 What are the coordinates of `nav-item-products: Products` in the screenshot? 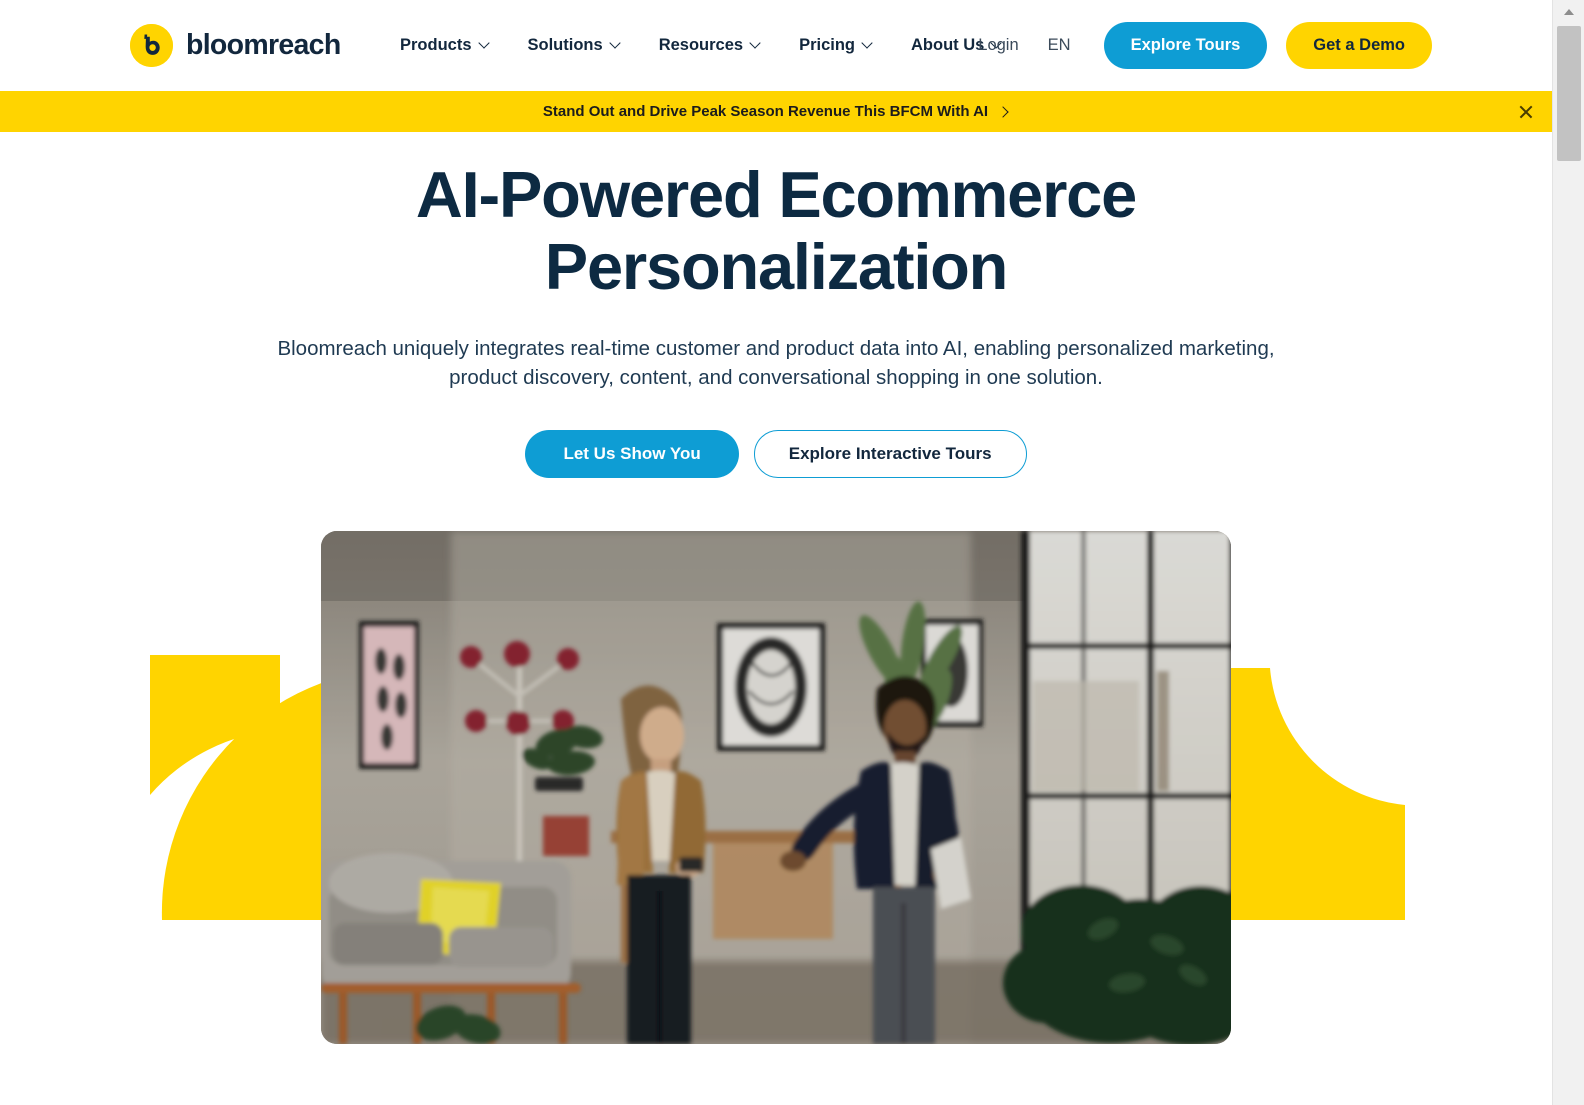 It's located at (453, 45).